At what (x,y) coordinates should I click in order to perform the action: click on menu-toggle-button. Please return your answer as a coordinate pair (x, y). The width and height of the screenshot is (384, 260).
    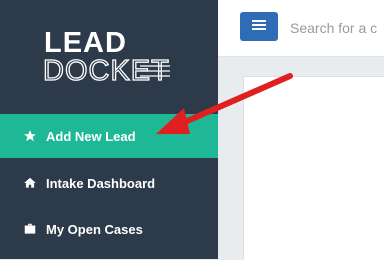
    Looking at the image, I should click on (259, 26).